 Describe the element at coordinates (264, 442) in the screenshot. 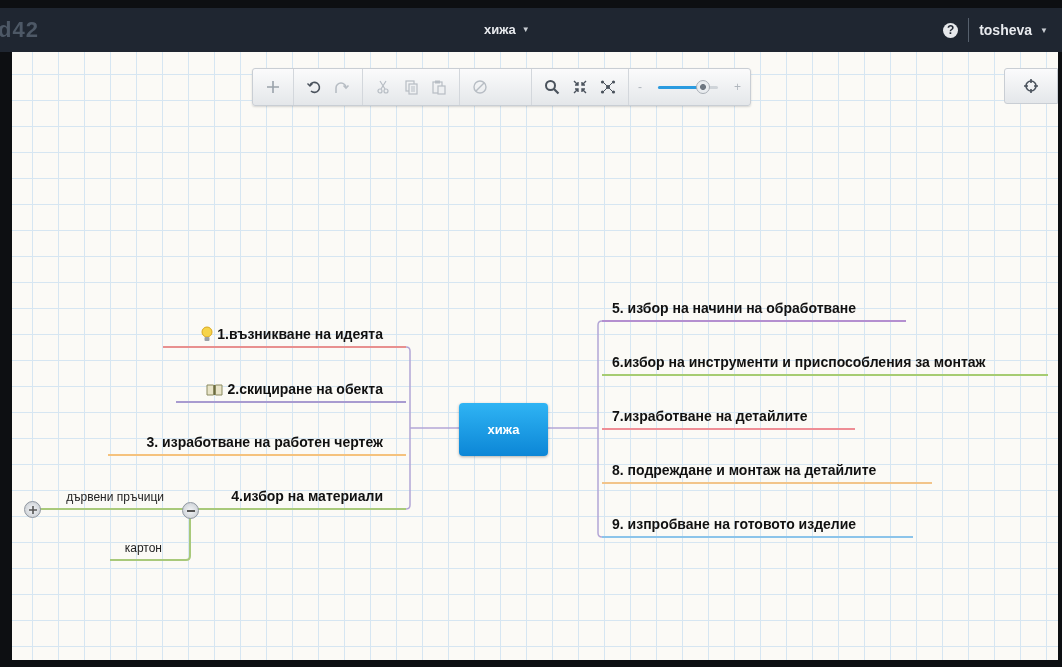

I see `node-label: 3. изработване на работен чертеж` at that location.